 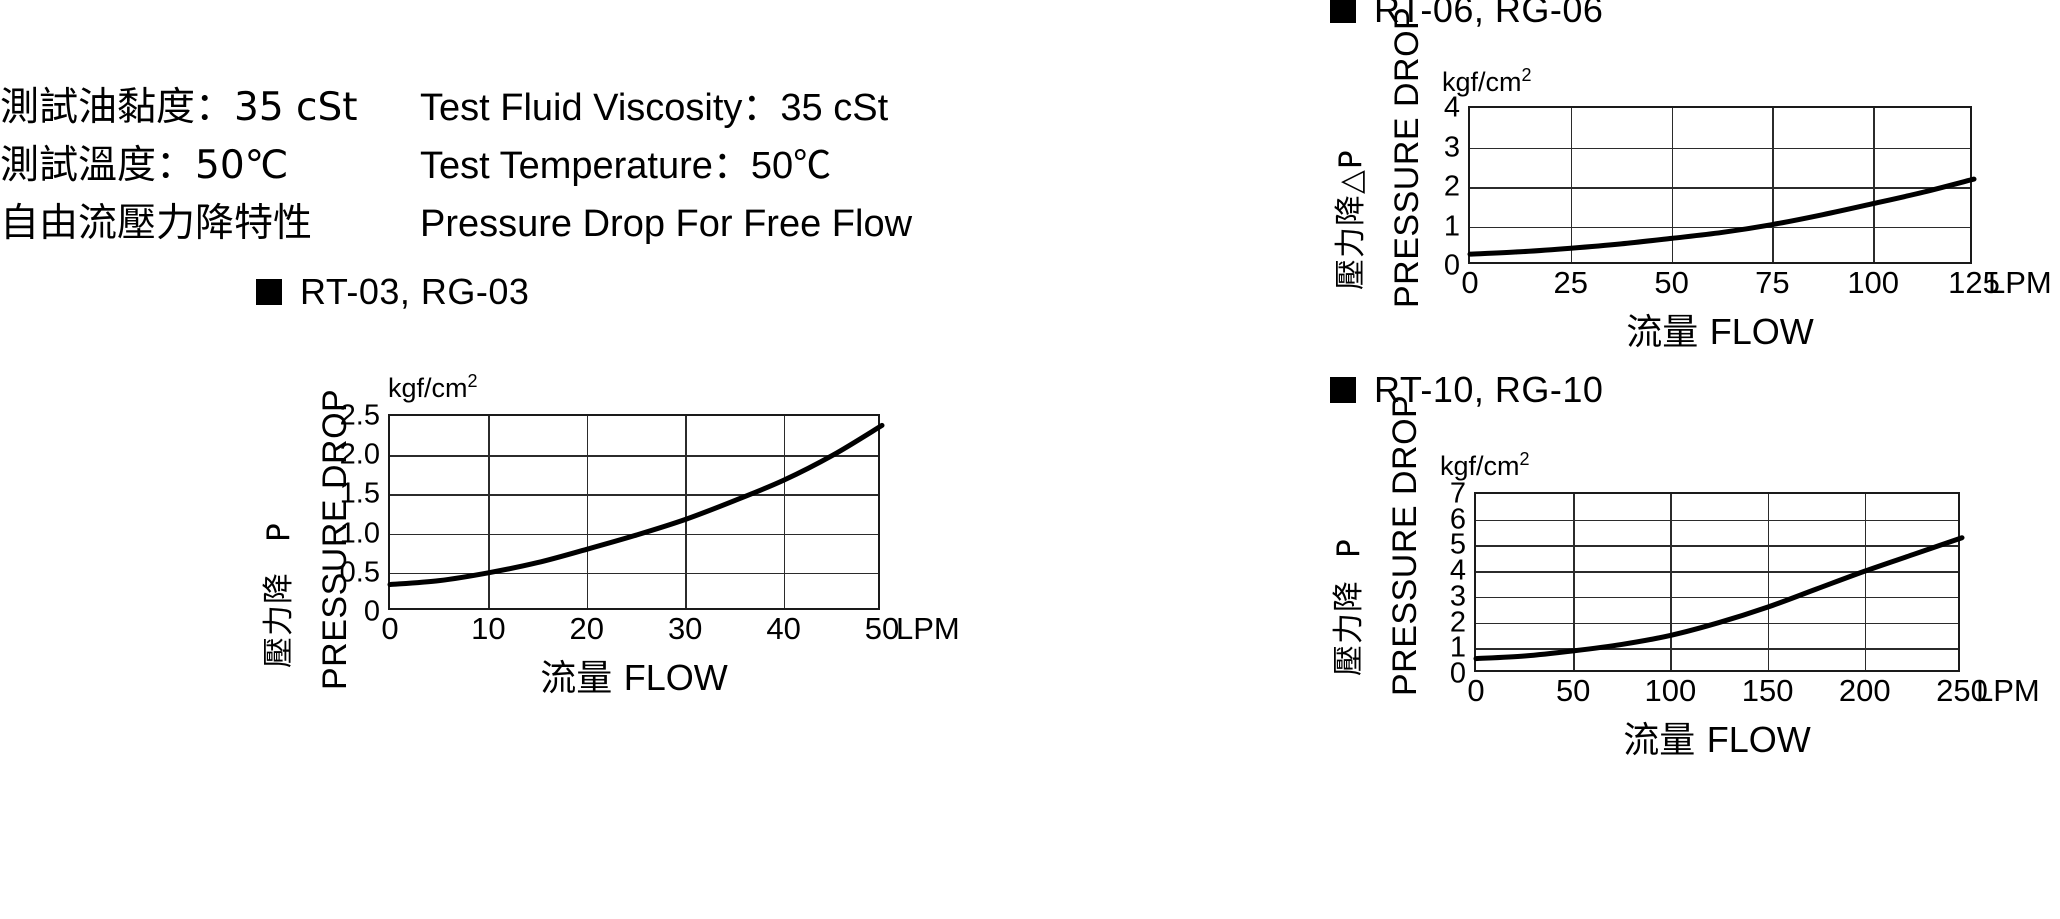 I want to click on plot-area: 流量 FLOW 0 1 2 3 4 5 6 7 0 50 100 150 200 250 LPM, so click(x=1745, y=619).